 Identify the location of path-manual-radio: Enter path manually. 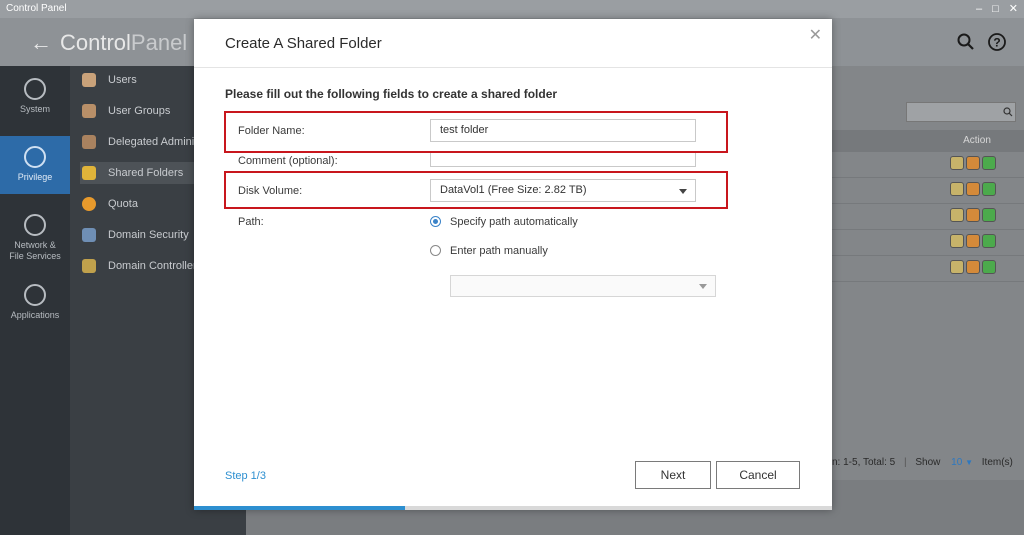
(489, 251).